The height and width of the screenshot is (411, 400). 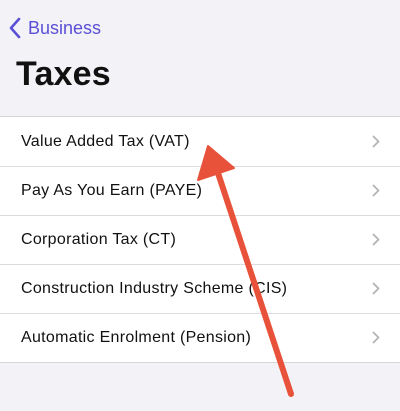 I want to click on list-item-label: Construction Industry Scheme (CIS), so click(x=154, y=288).